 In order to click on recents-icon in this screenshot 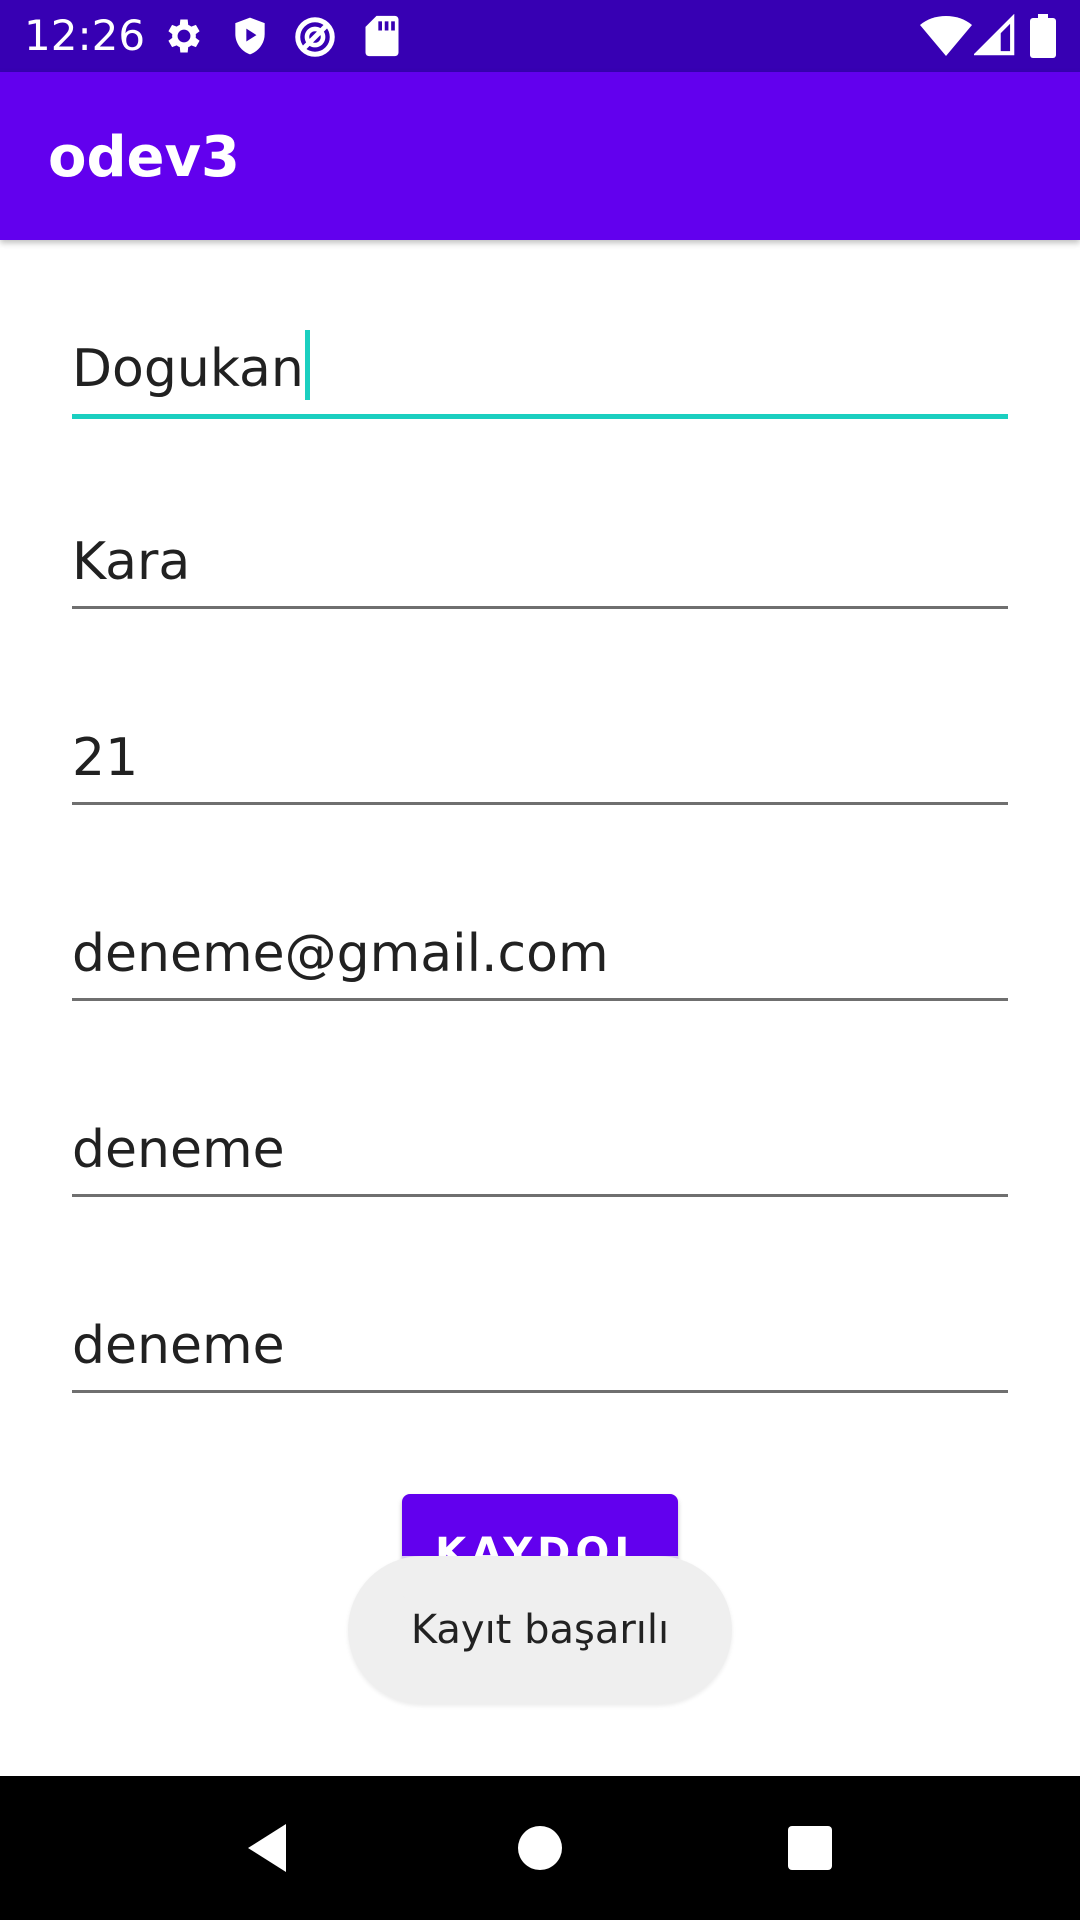, I will do `click(810, 1848)`.